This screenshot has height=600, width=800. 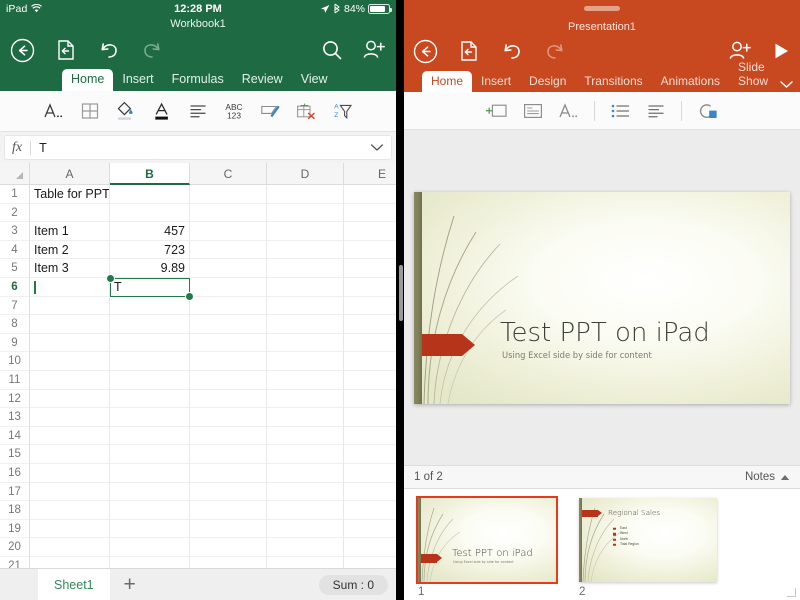 What do you see at coordinates (370, 562) in the screenshot?
I see `cell-E21` at bounding box center [370, 562].